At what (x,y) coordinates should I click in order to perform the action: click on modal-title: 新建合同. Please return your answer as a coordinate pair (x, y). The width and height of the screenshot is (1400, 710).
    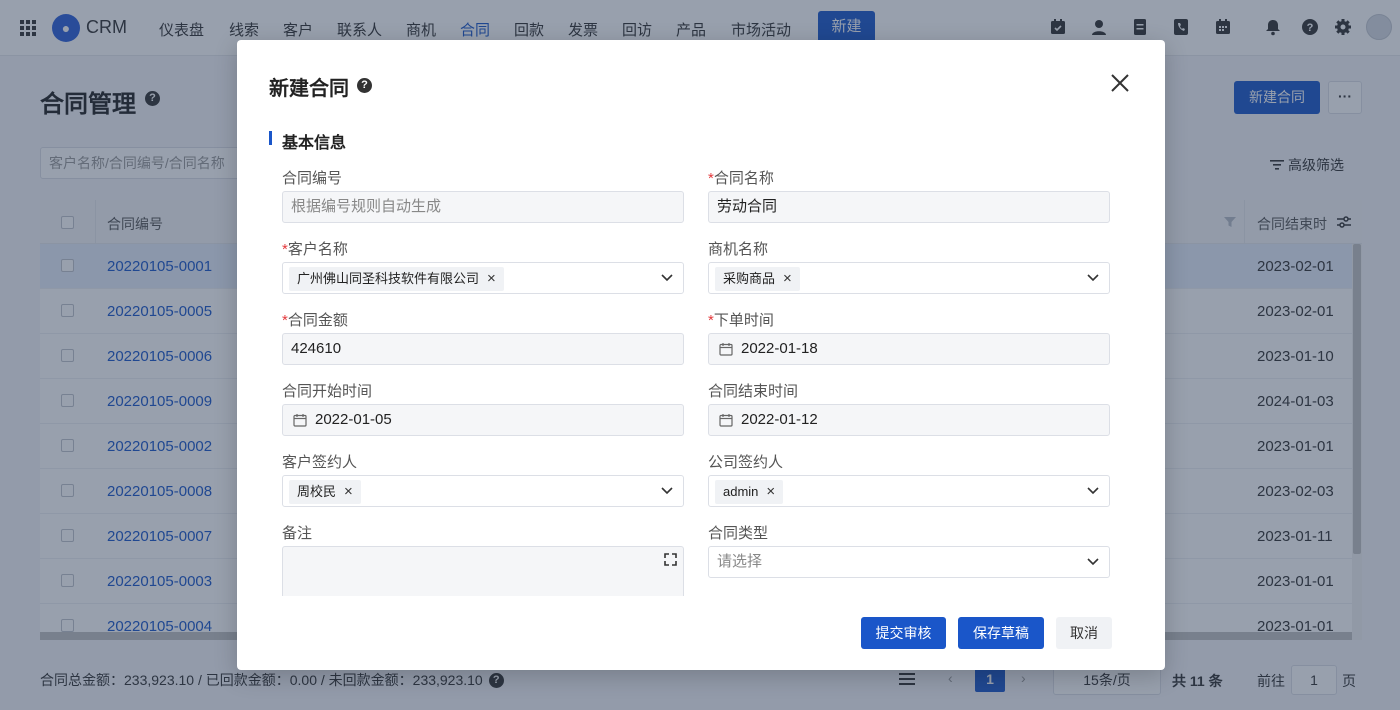
    Looking at the image, I should click on (309, 89).